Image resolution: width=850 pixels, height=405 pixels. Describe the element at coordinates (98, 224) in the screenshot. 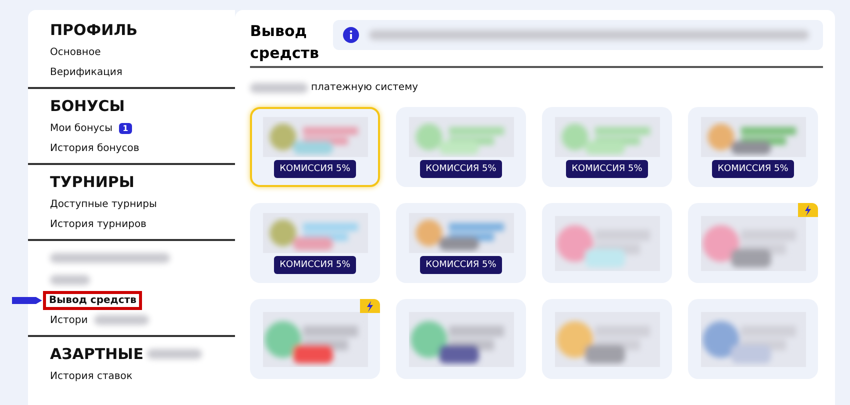

I see `sidebar-item: История турниров` at that location.